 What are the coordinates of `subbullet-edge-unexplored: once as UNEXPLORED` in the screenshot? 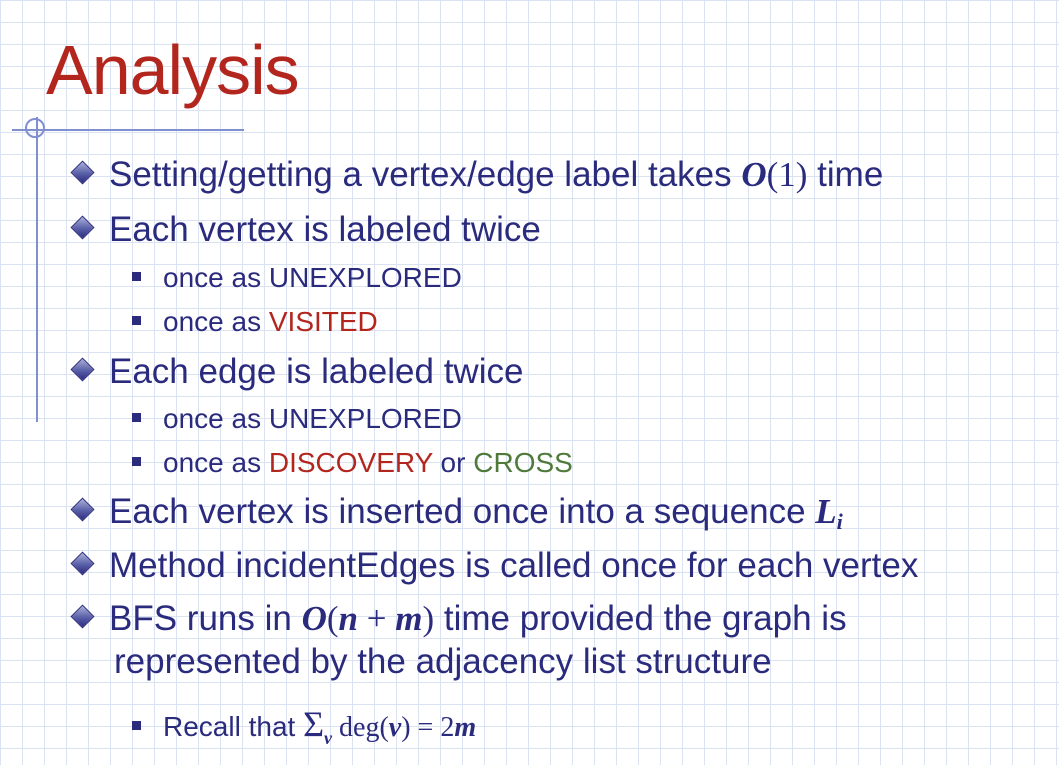 It's located at (297, 419).